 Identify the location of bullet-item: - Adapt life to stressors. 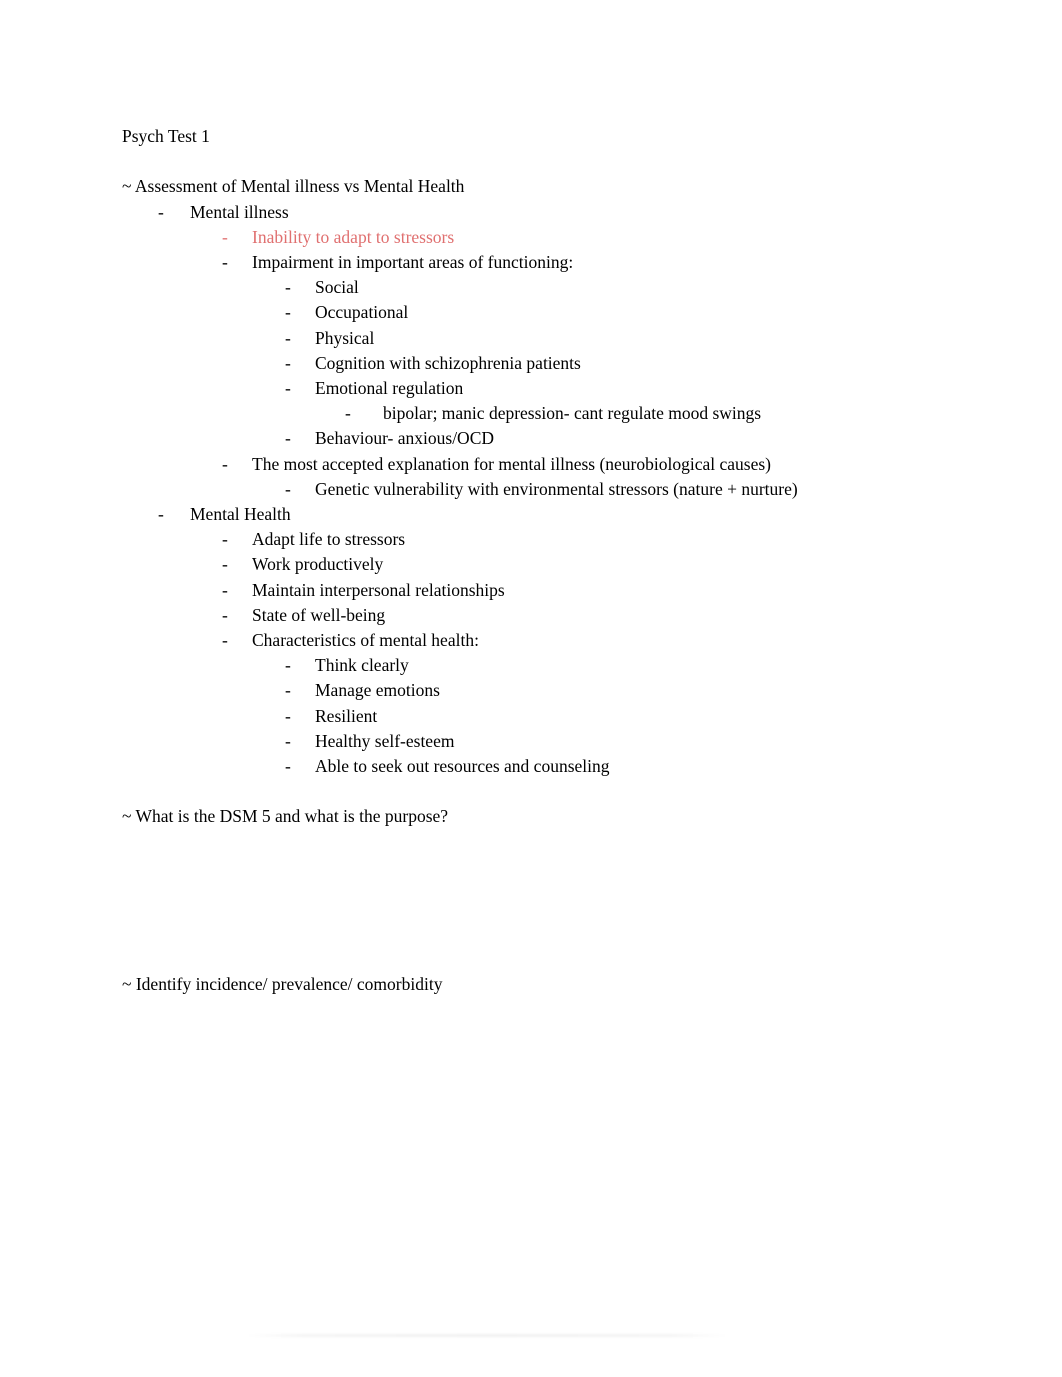
(522, 539).